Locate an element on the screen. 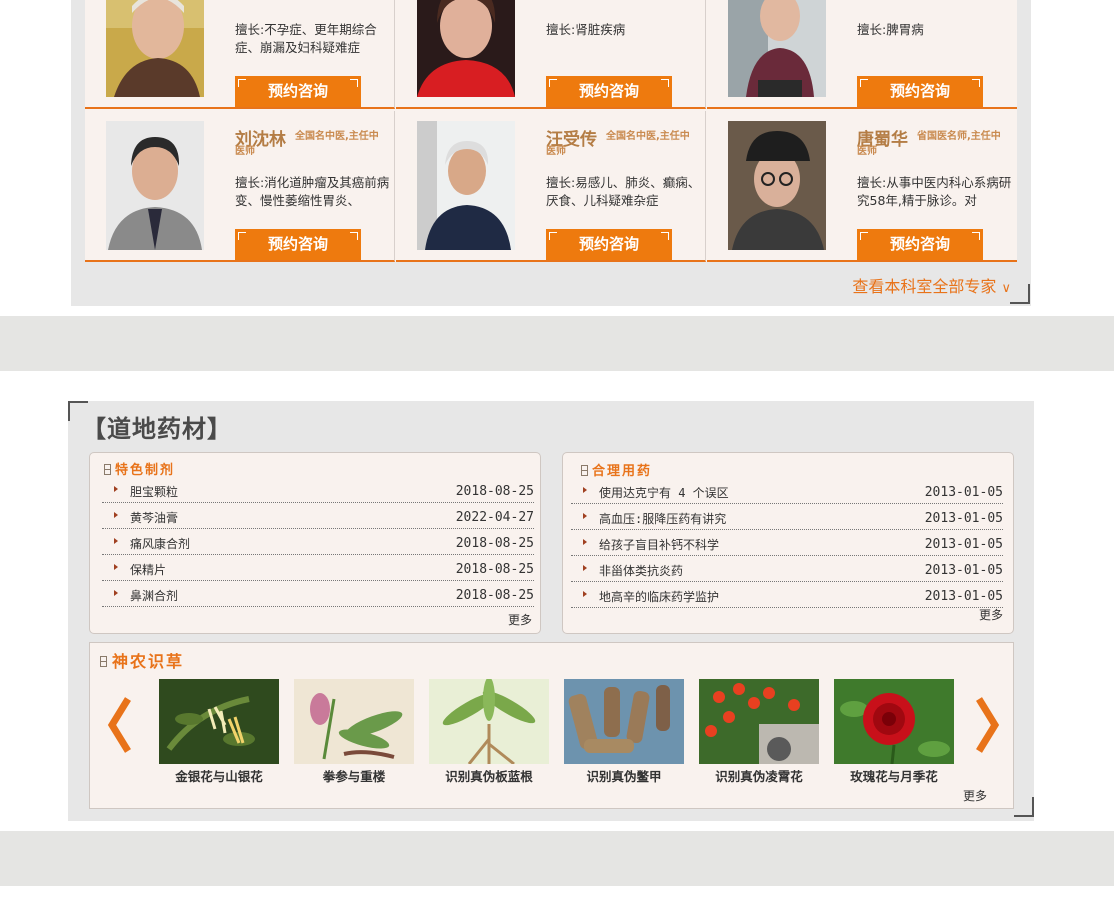 Image resolution: width=1114 pixels, height=906 pixels. herb-thumb: 金银花与山银花 is located at coordinates (219, 732).